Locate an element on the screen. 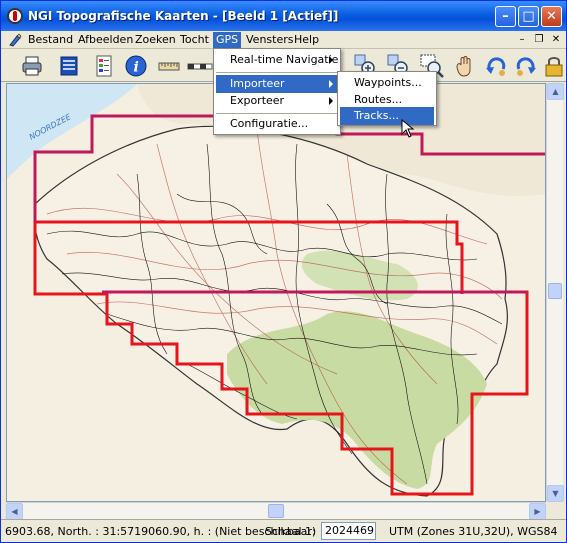 This screenshot has height=543, width=567. lock-button is located at coordinates (552, 66).